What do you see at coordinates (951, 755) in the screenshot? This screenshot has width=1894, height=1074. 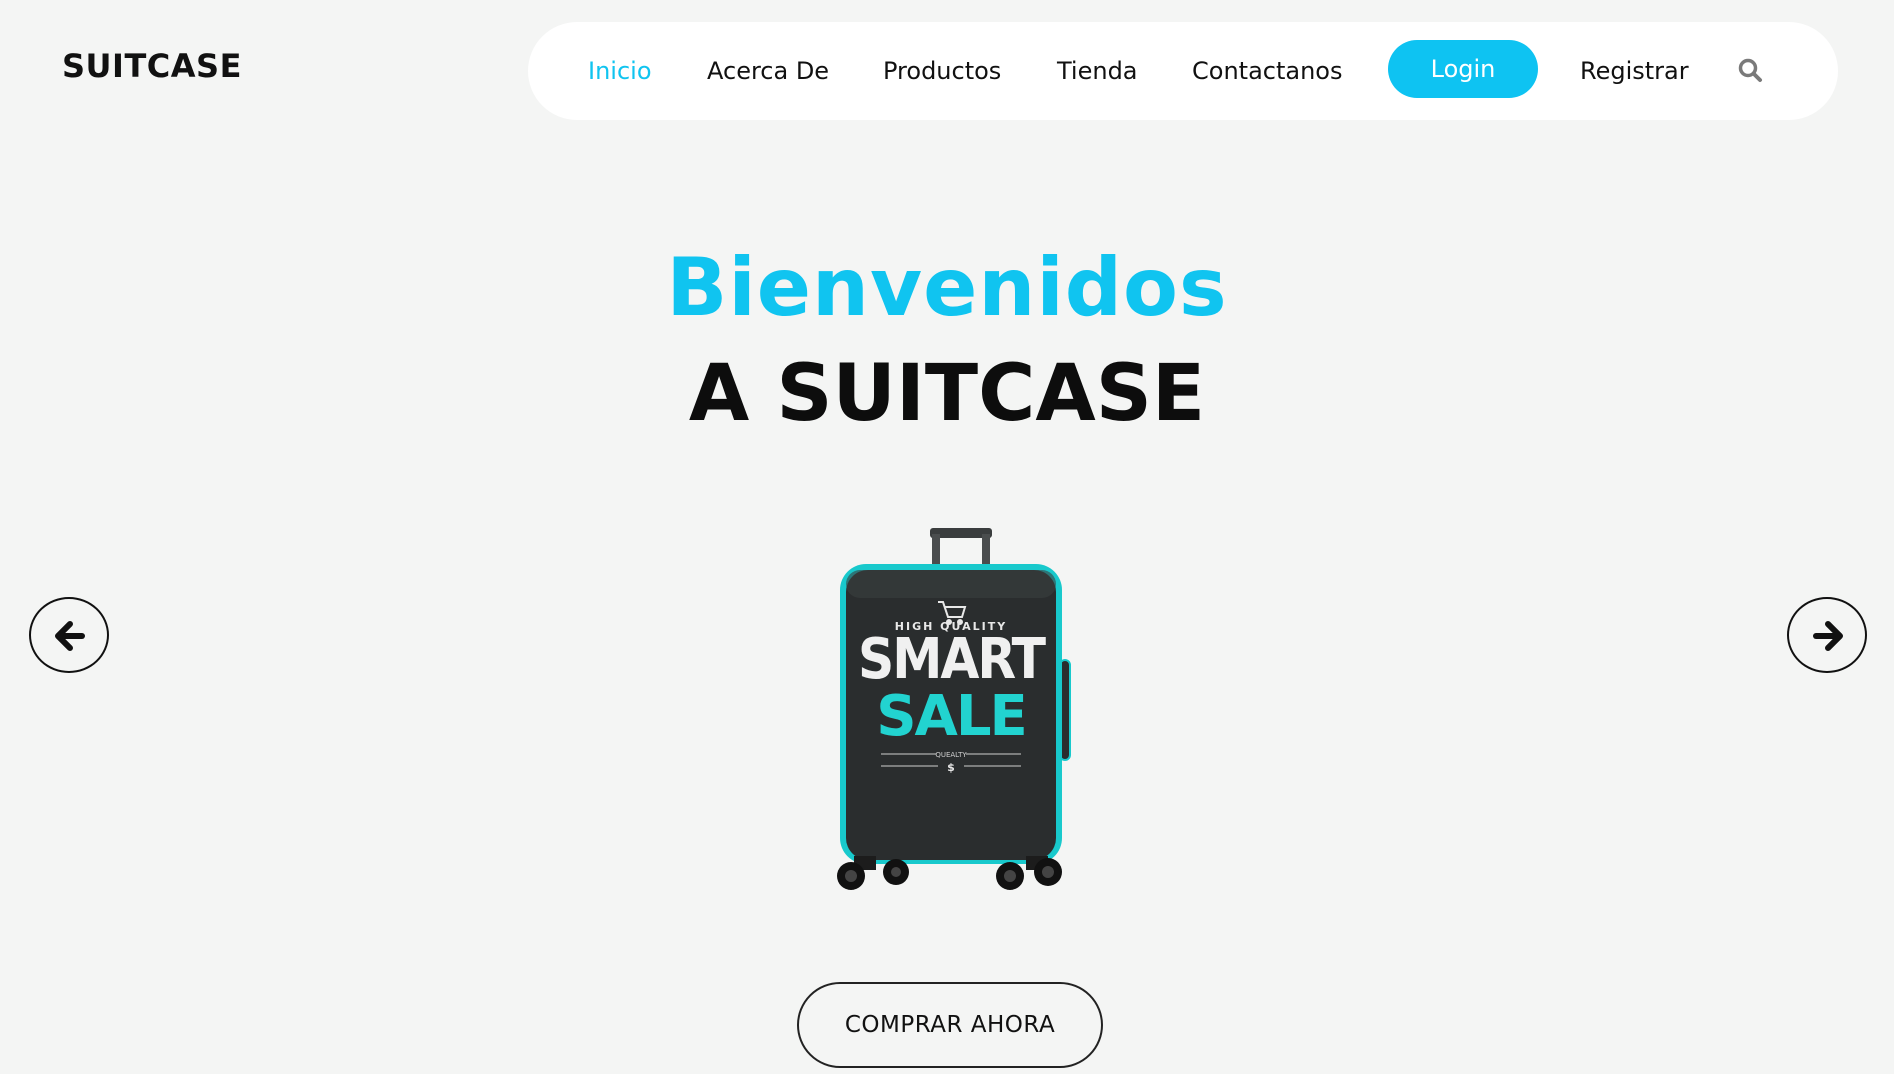 I see `suitcase-small-text: QUEALTY` at bounding box center [951, 755].